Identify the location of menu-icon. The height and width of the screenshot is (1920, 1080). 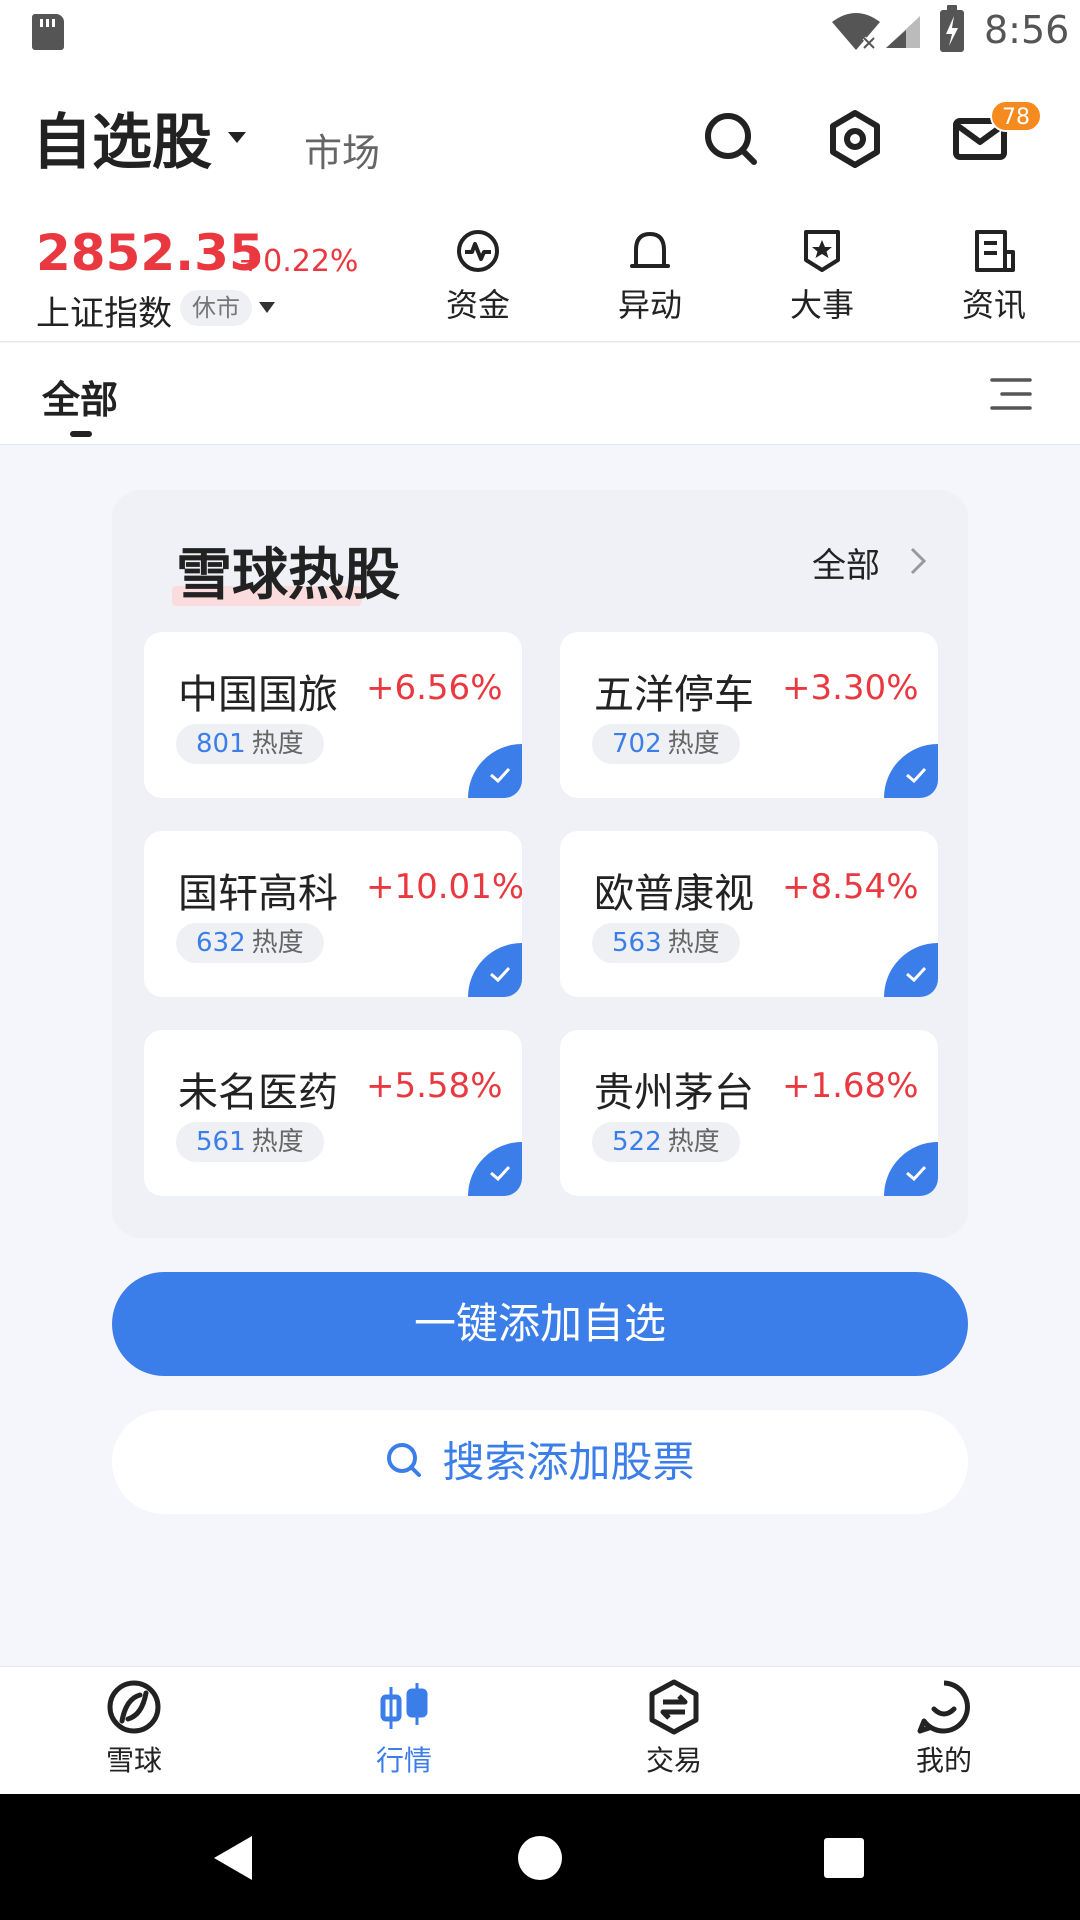
(1011, 394).